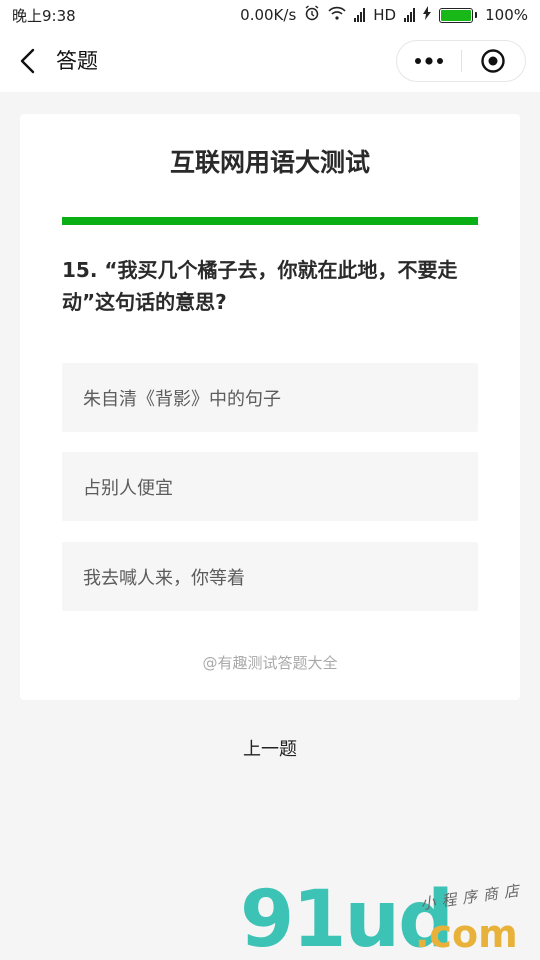  What do you see at coordinates (270, 486) in the screenshot?
I see `answer-option-2: 占别人便宜` at bounding box center [270, 486].